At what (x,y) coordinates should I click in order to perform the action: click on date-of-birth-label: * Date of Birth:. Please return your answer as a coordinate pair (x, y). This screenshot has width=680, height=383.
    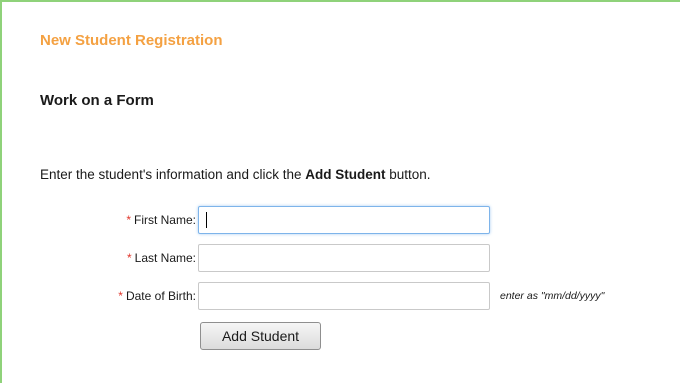
    Looking at the image, I should click on (157, 296).